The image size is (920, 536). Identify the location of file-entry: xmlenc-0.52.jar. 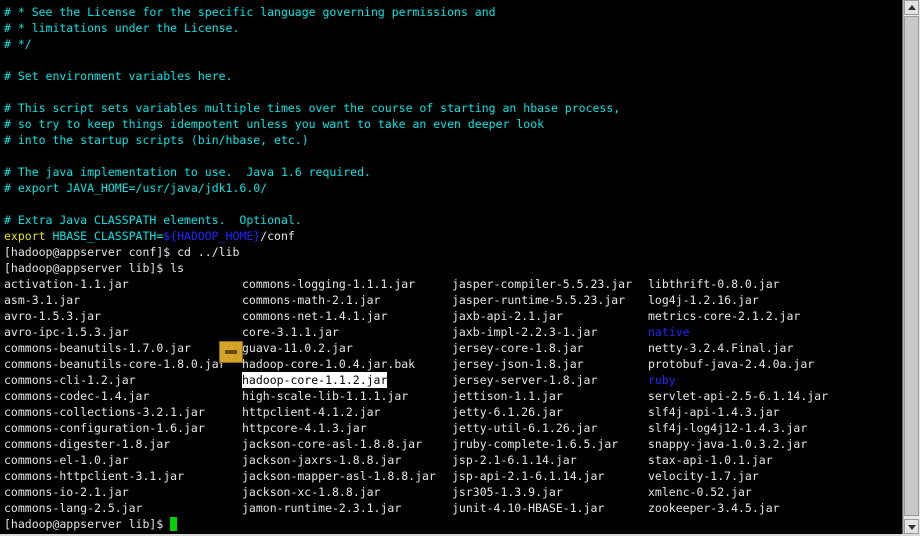
(700, 492).